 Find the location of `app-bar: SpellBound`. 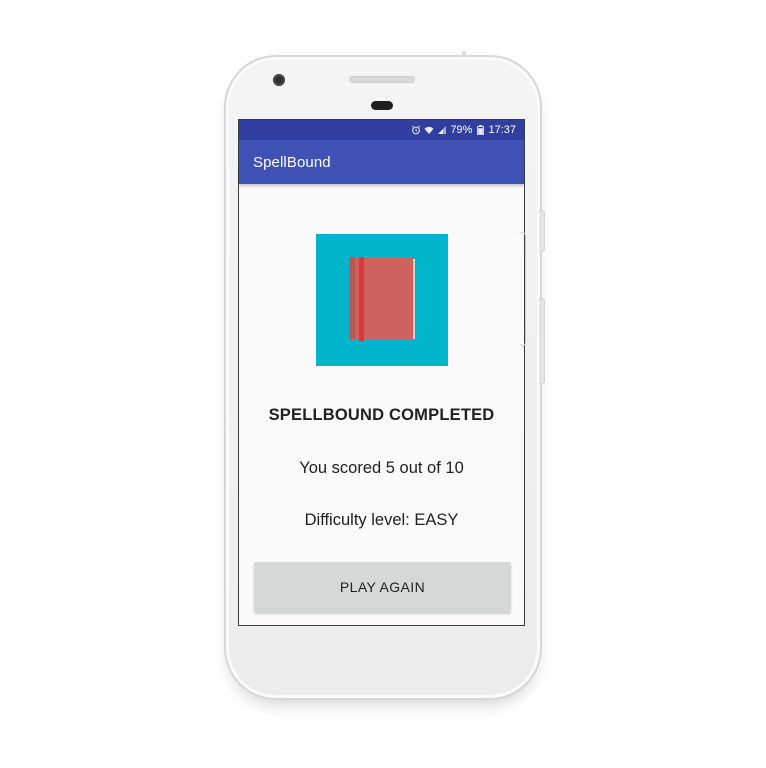

app-bar: SpellBound is located at coordinates (381, 162).